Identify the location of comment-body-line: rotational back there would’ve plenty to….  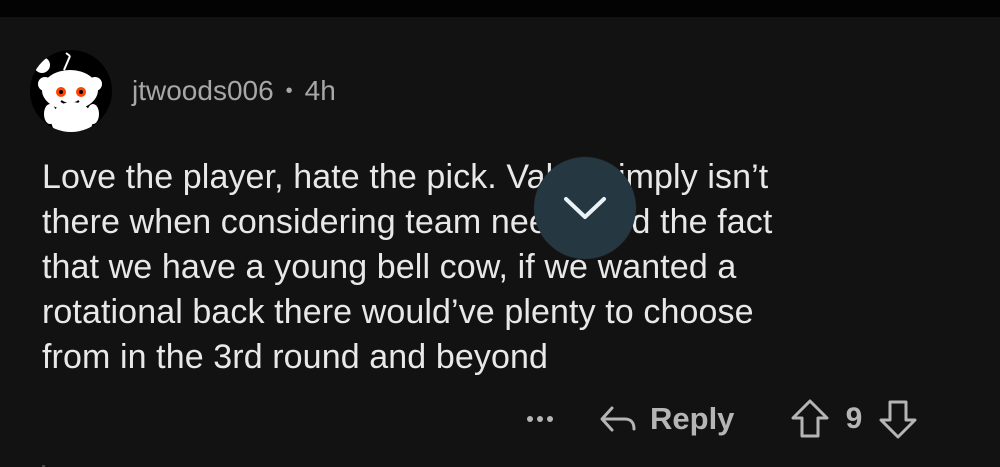
(398, 312).